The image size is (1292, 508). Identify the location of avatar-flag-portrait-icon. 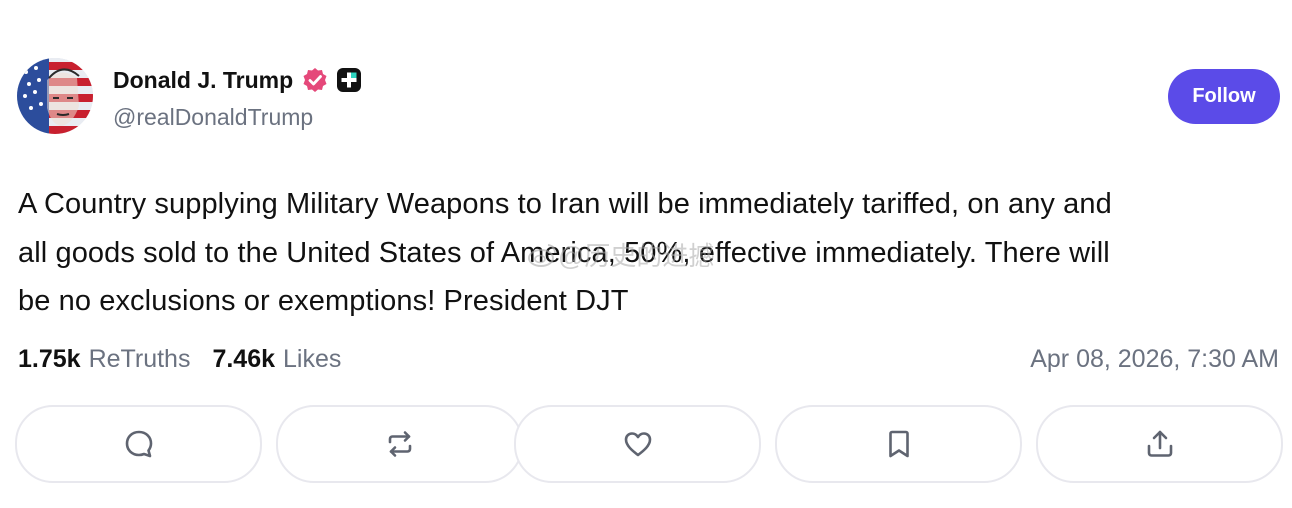
(55, 96).